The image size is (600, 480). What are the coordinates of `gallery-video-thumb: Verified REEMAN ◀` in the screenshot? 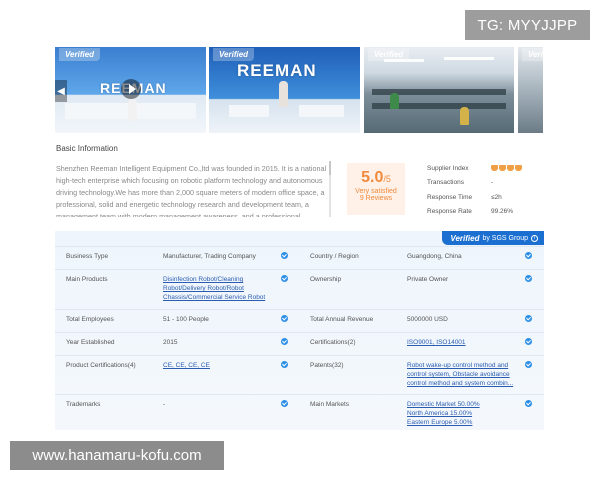 It's located at (130, 90).